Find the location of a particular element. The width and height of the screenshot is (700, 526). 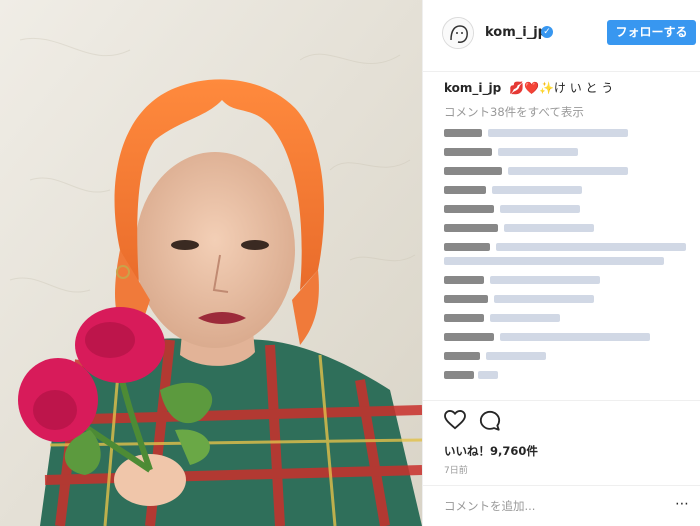

avatar-image is located at coordinates (458, 33).